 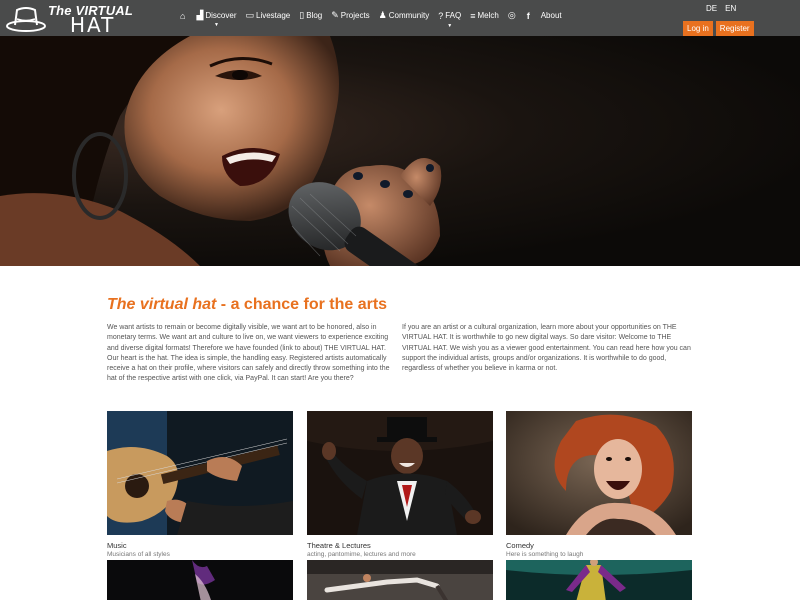 I want to click on auth-buttons: Log in Register, so click(x=720, y=28).